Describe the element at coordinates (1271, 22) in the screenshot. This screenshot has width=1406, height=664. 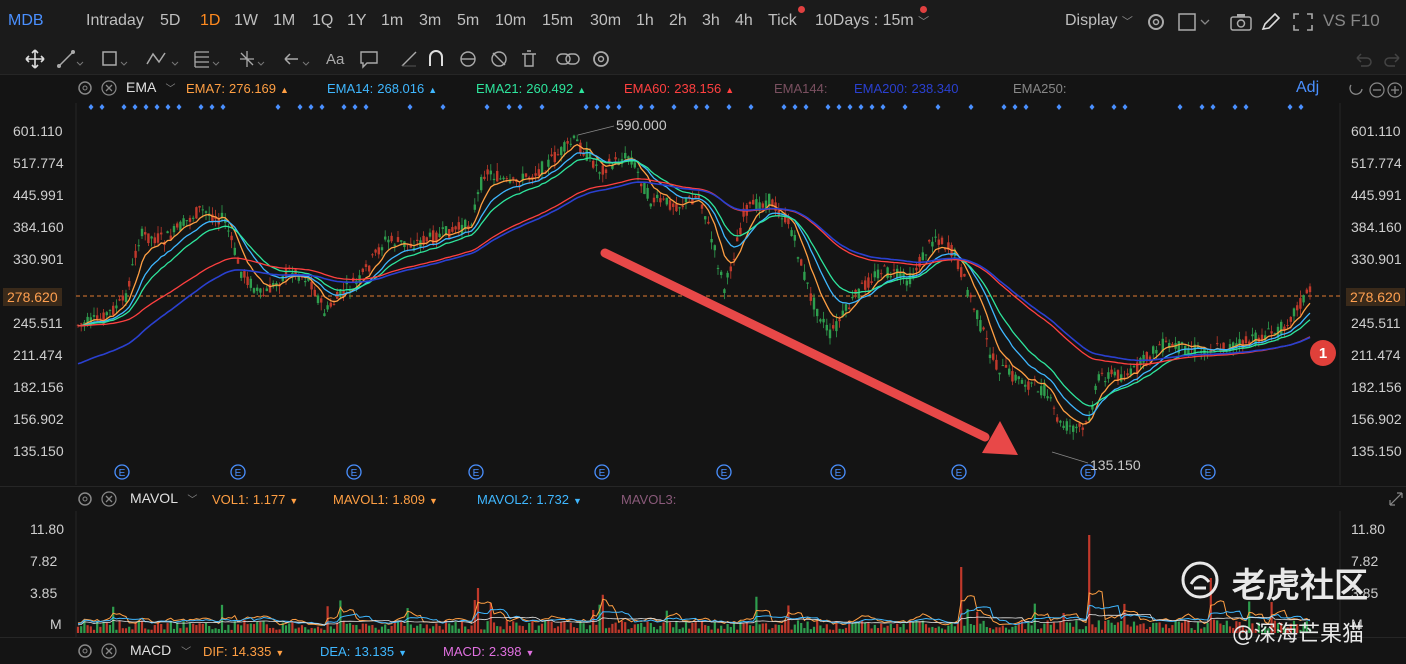
I see `pencil-icon` at that location.